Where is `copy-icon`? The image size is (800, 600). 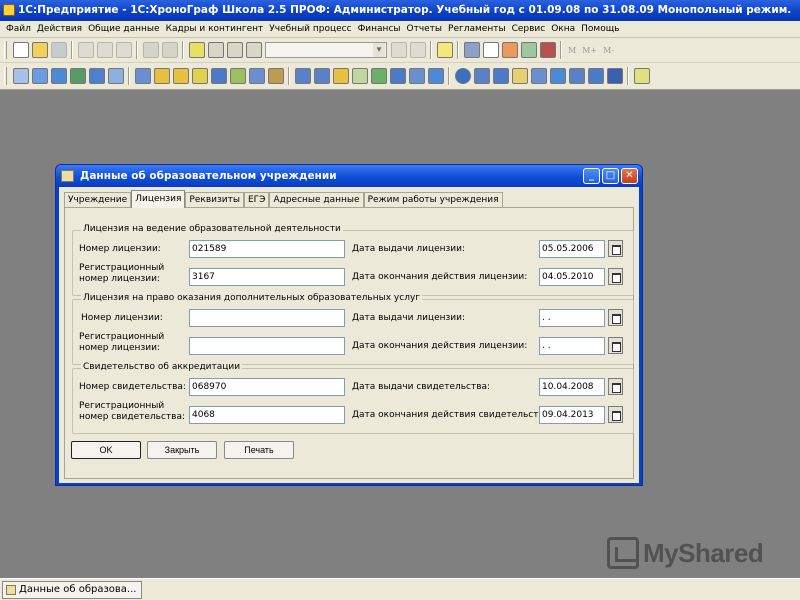
copy-icon is located at coordinates (104, 50).